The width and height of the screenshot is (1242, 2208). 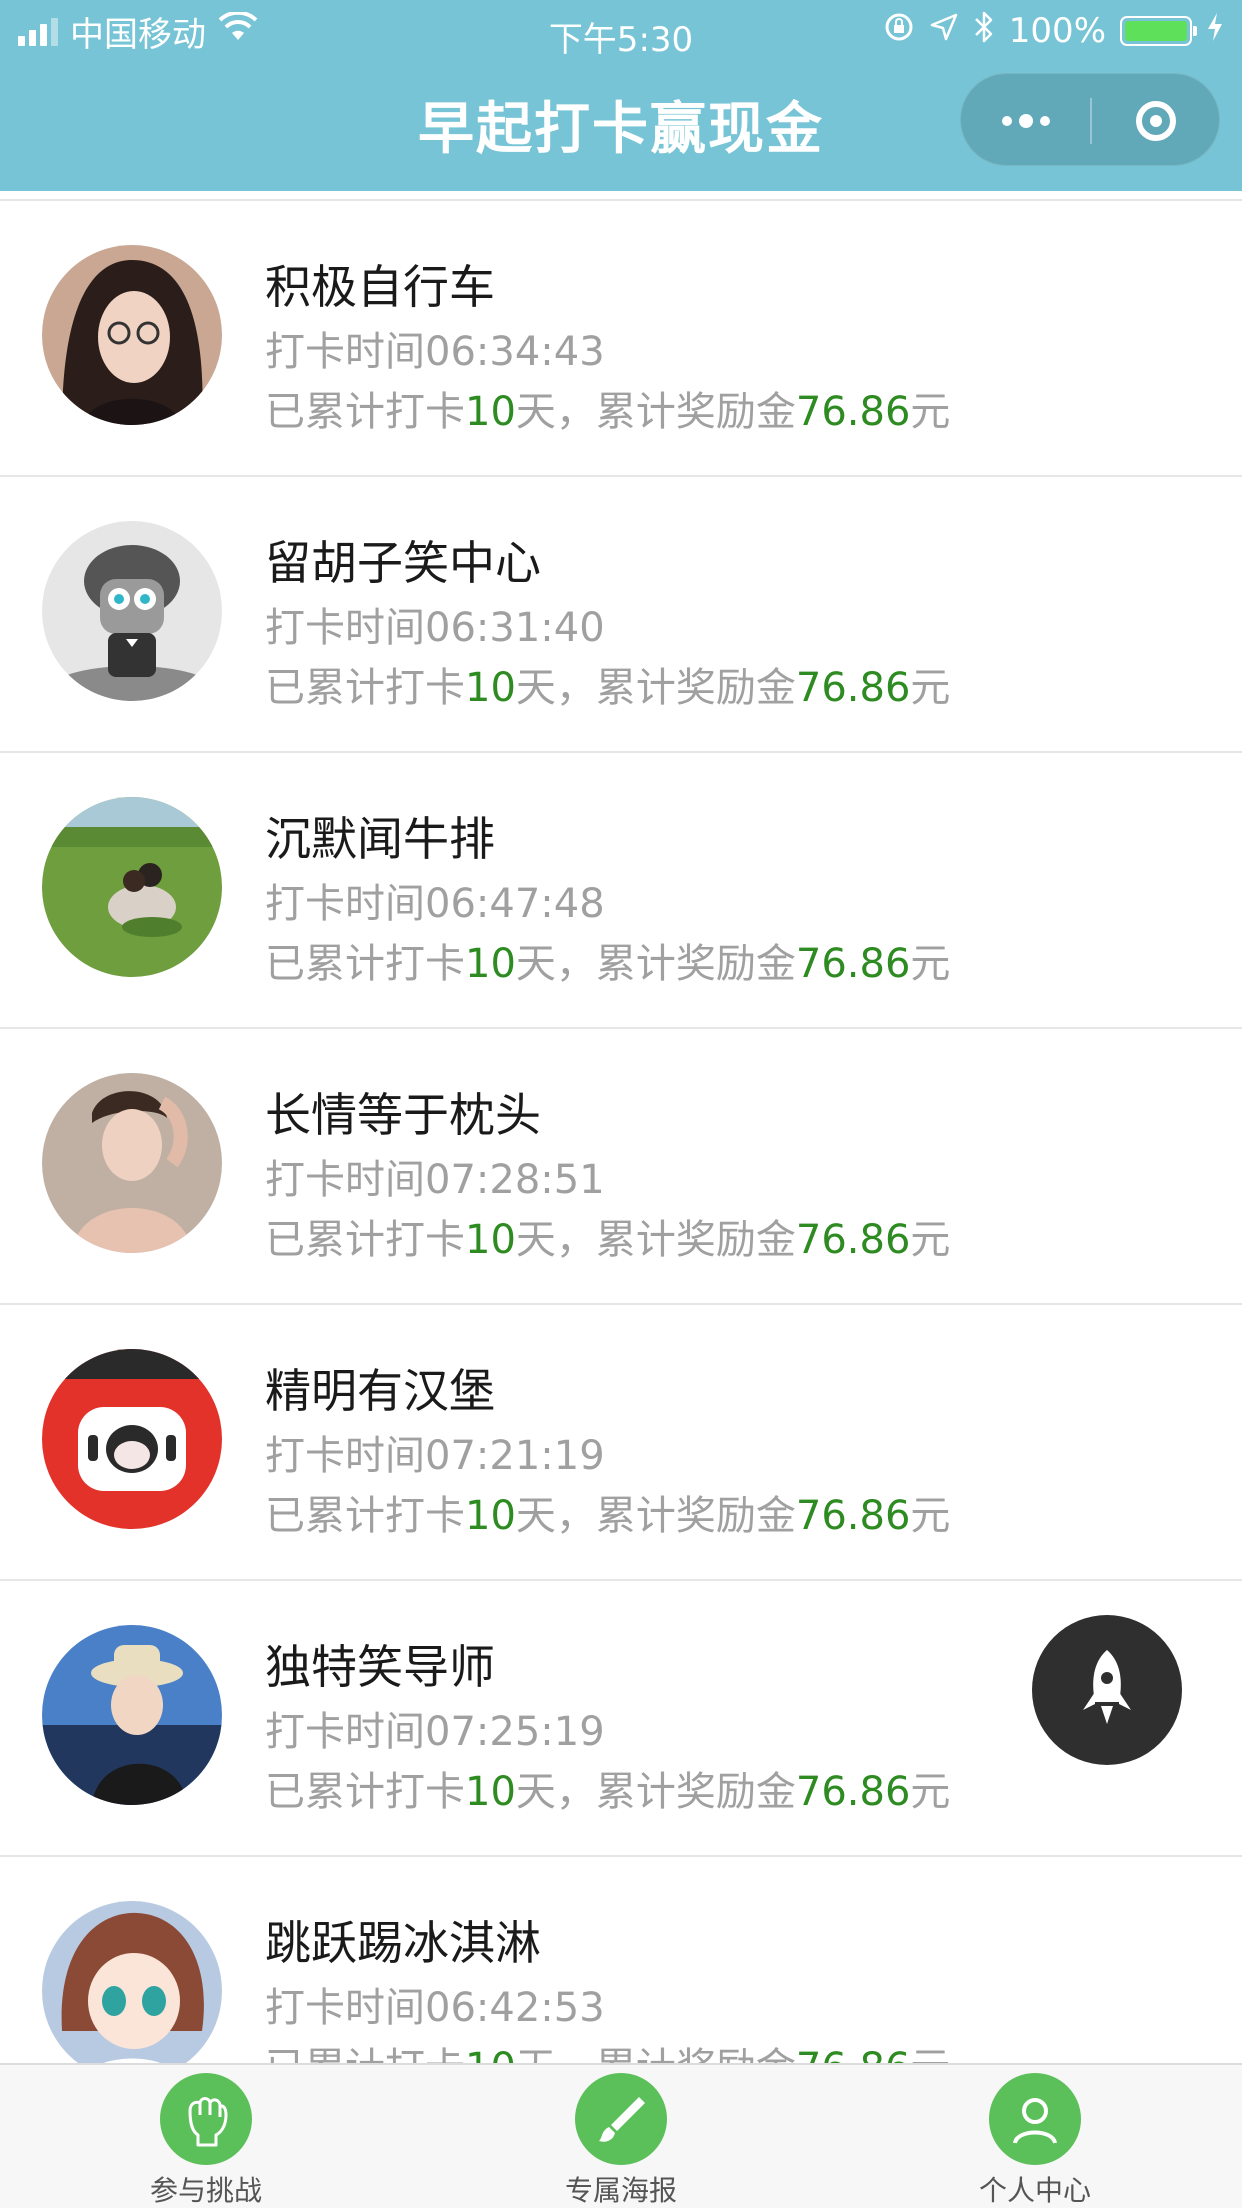 I want to click on tab-label: 专属海报, so click(x=620, y=2190).